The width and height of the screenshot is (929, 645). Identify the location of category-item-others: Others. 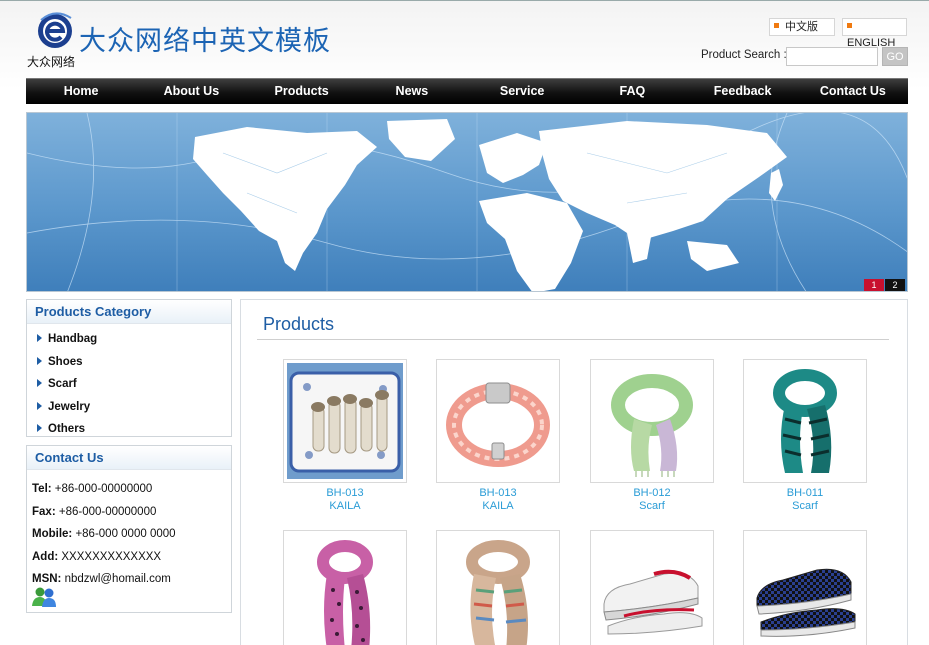
(134, 429).